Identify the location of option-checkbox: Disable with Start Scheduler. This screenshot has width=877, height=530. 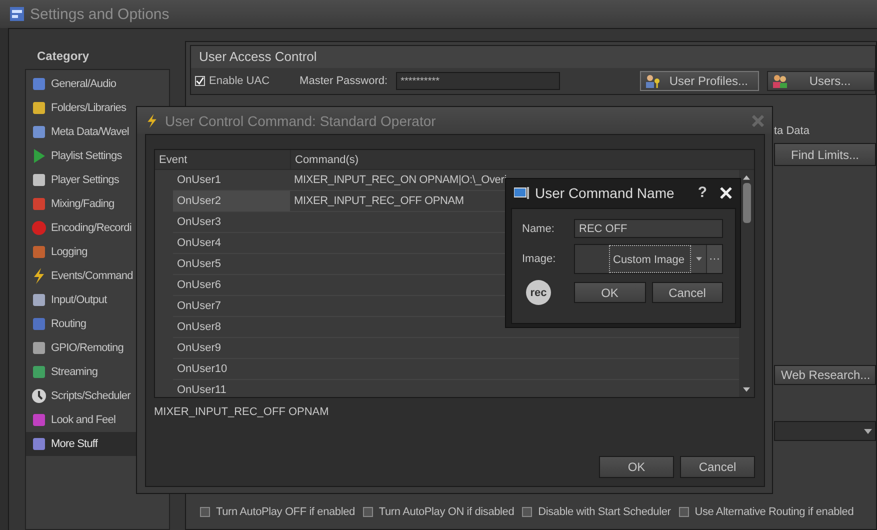
(596, 512).